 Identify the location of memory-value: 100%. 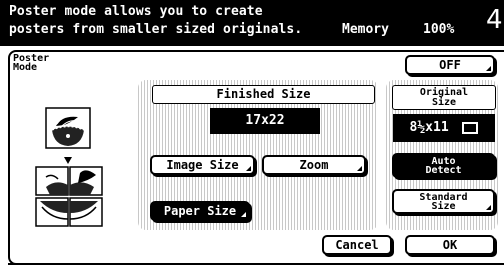
(439, 29).